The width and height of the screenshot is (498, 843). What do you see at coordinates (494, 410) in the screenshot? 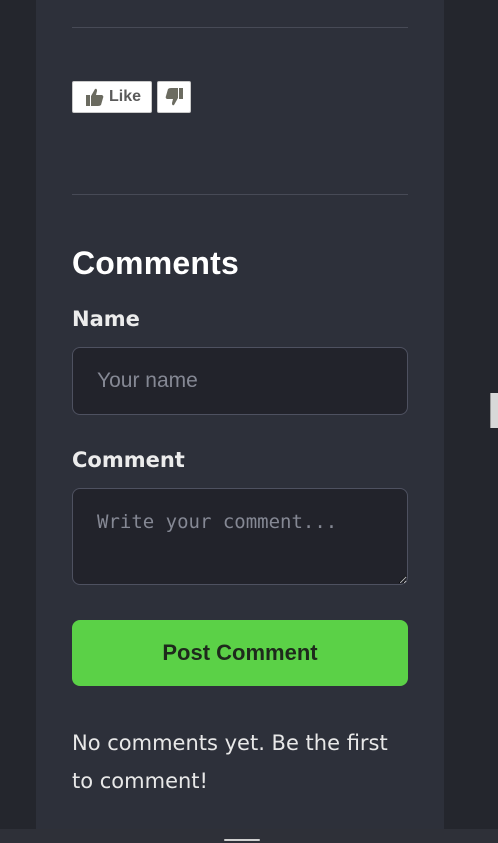
I see `scrollbar-thumb` at bounding box center [494, 410].